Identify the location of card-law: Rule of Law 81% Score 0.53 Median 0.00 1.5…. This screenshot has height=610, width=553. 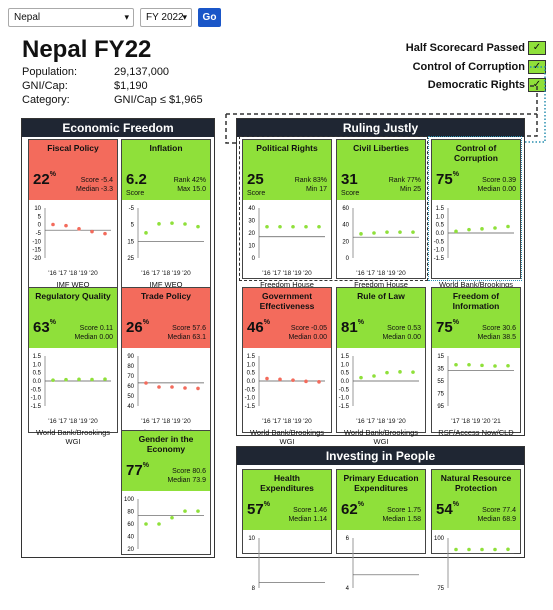
(381, 366).